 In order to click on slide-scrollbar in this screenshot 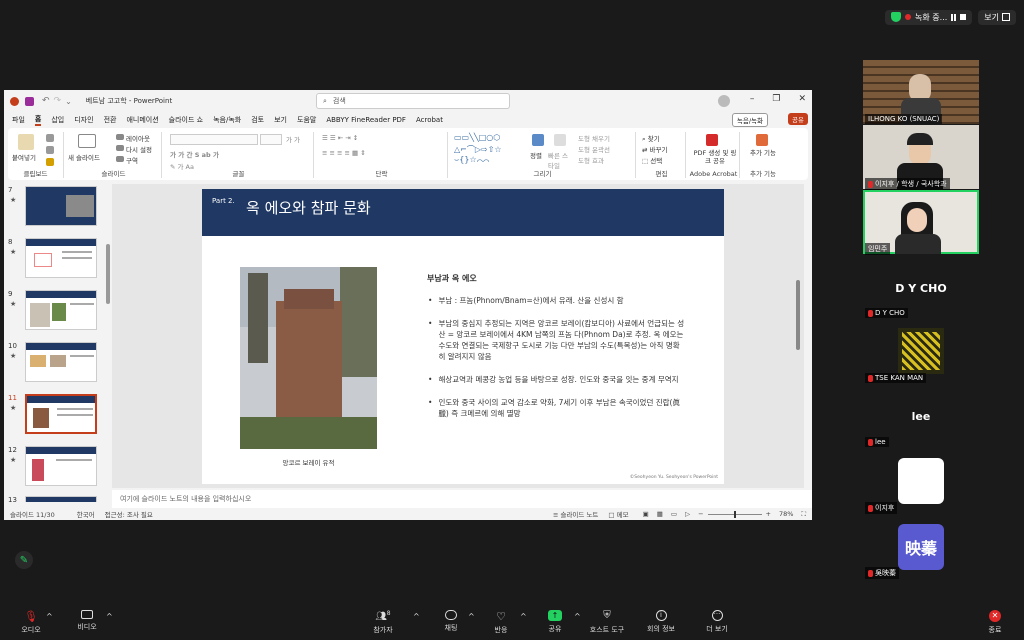, I will do `click(798, 315)`.